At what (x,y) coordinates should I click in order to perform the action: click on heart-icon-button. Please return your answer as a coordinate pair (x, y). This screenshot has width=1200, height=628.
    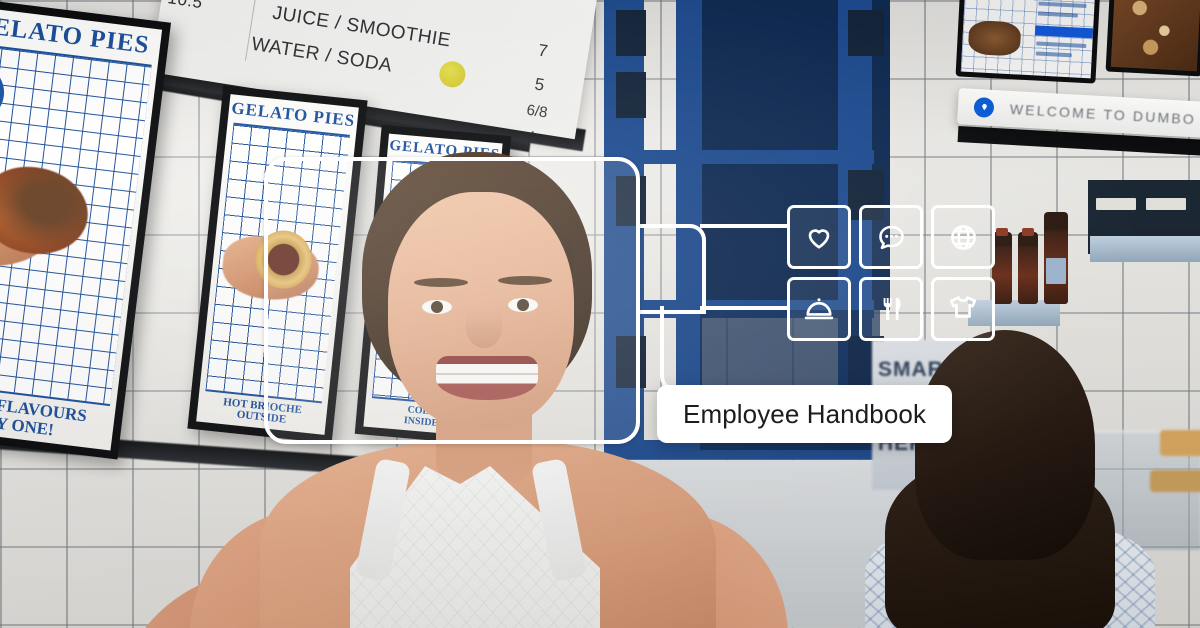
    Looking at the image, I should click on (819, 237).